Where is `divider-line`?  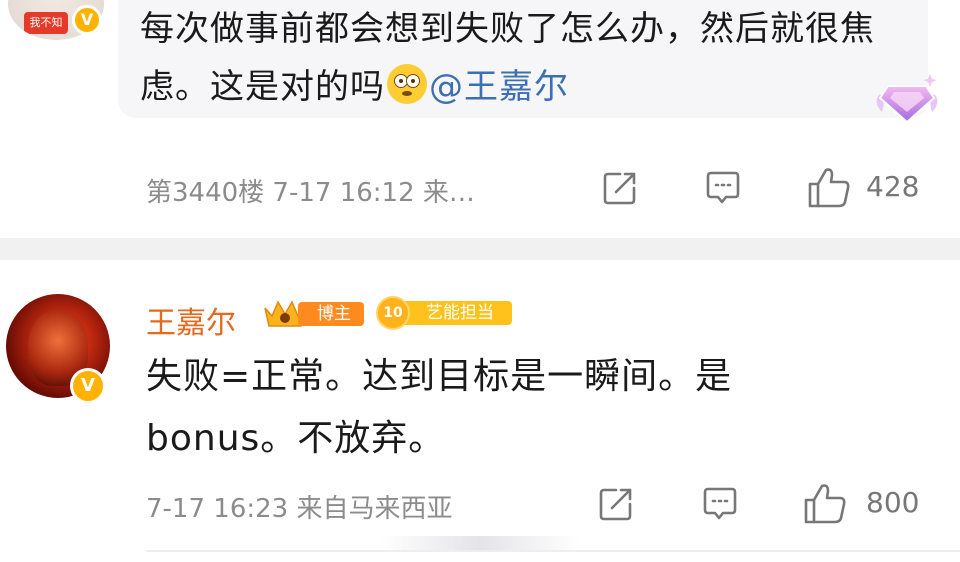
divider-line is located at coordinates (553, 551).